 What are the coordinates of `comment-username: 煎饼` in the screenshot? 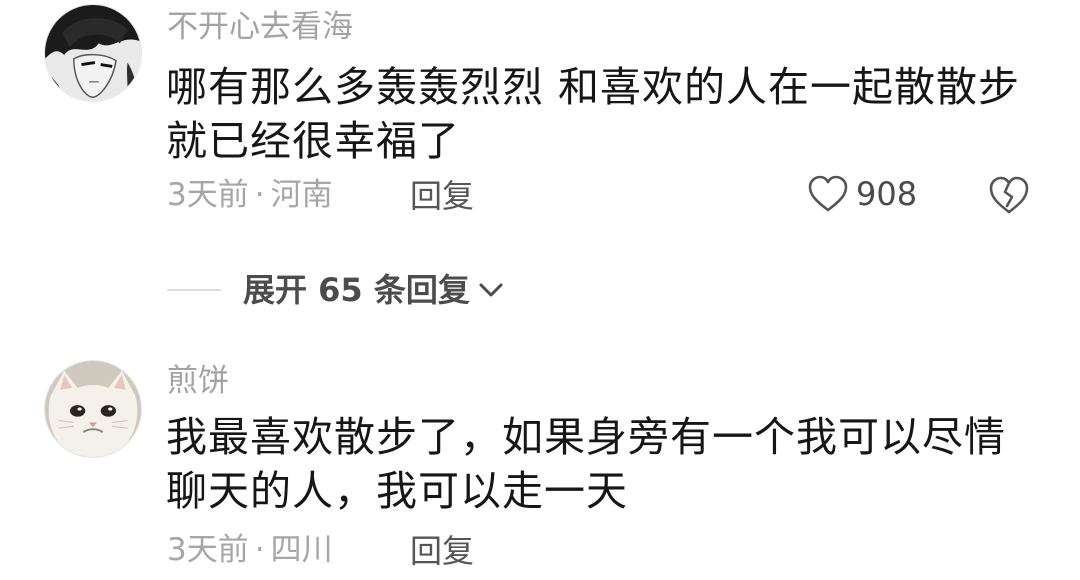 It's located at (198, 381).